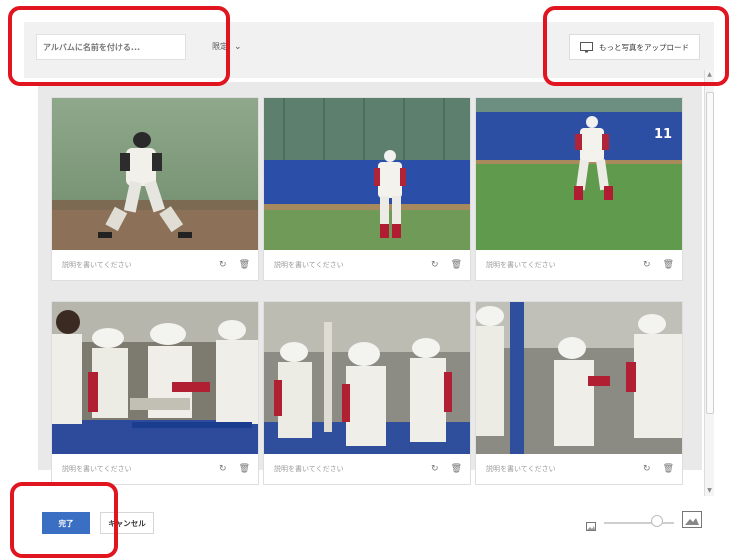  What do you see at coordinates (656, 521) in the screenshot?
I see `zoom-slider-handle` at bounding box center [656, 521].